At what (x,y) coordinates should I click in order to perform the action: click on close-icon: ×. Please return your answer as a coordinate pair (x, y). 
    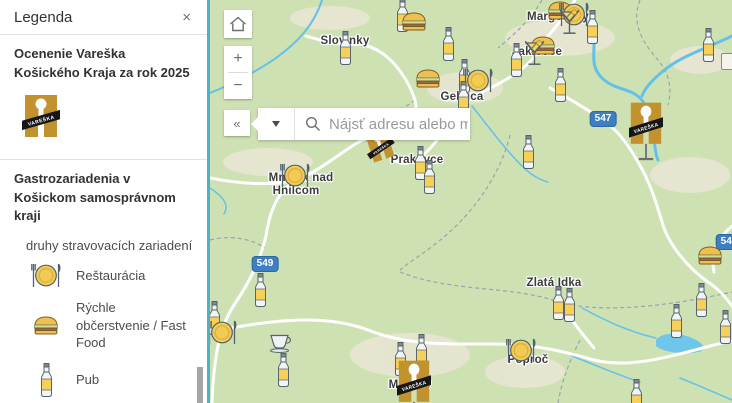
    Looking at the image, I should click on (186, 17).